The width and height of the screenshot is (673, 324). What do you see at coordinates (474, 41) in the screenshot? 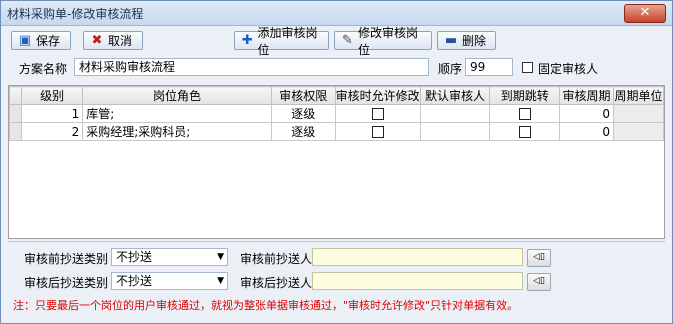
I see `delete-button-label: 删除` at bounding box center [474, 41].